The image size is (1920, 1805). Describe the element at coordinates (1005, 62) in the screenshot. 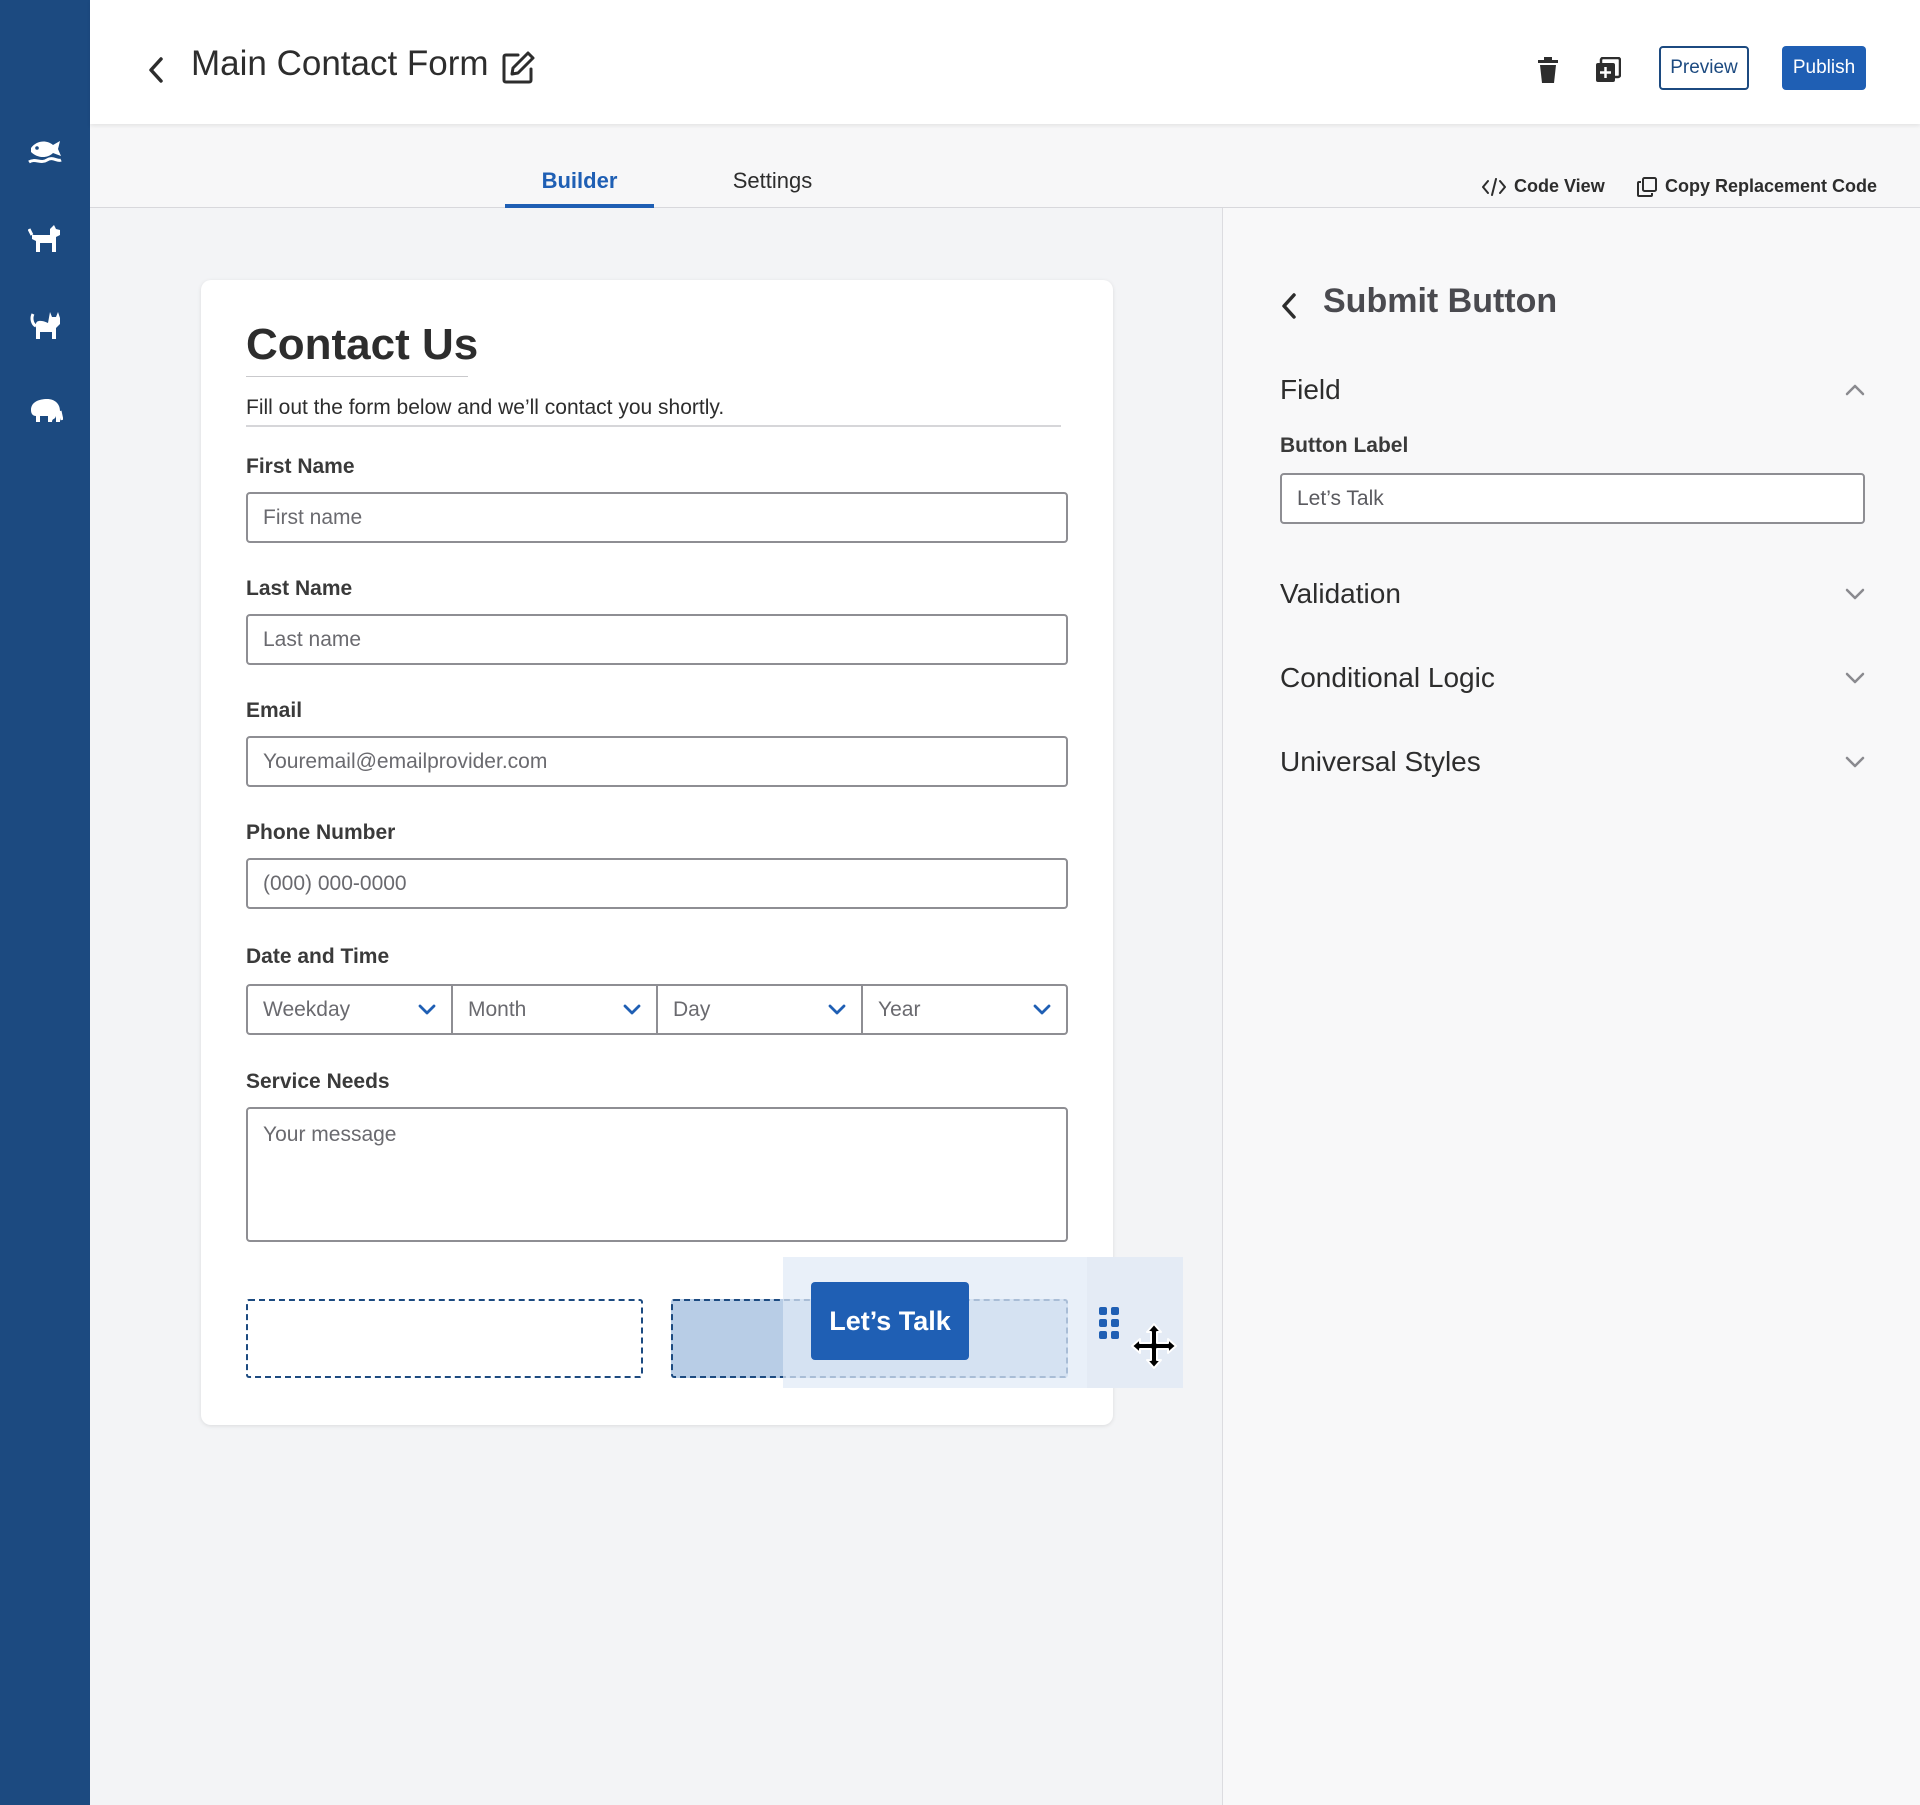

I see `top-bar: Main Contact Form Preview Publish` at that location.